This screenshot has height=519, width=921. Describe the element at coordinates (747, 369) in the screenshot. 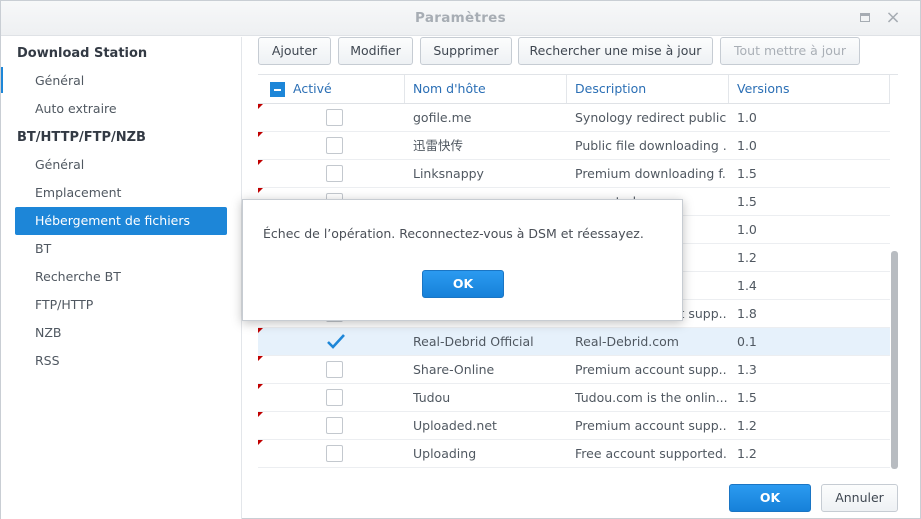

I see `version-cell: 1.3` at that location.